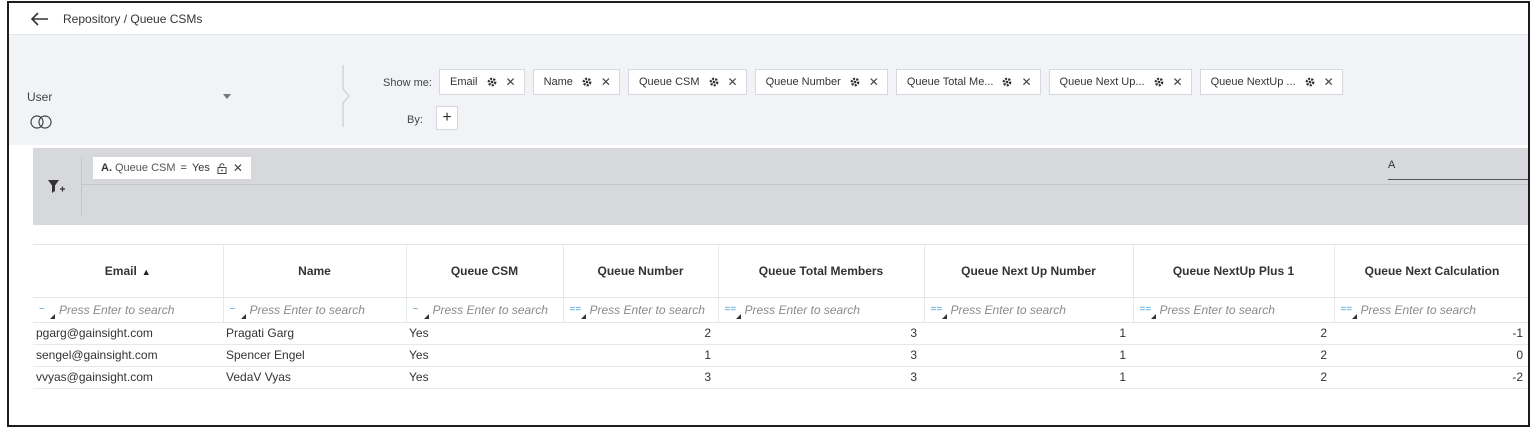 Image resolution: width=1536 pixels, height=430 pixels. What do you see at coordinates (42, 122) in the screenshot?
I see `venn-join-icon` at bounding box center [42, 122].